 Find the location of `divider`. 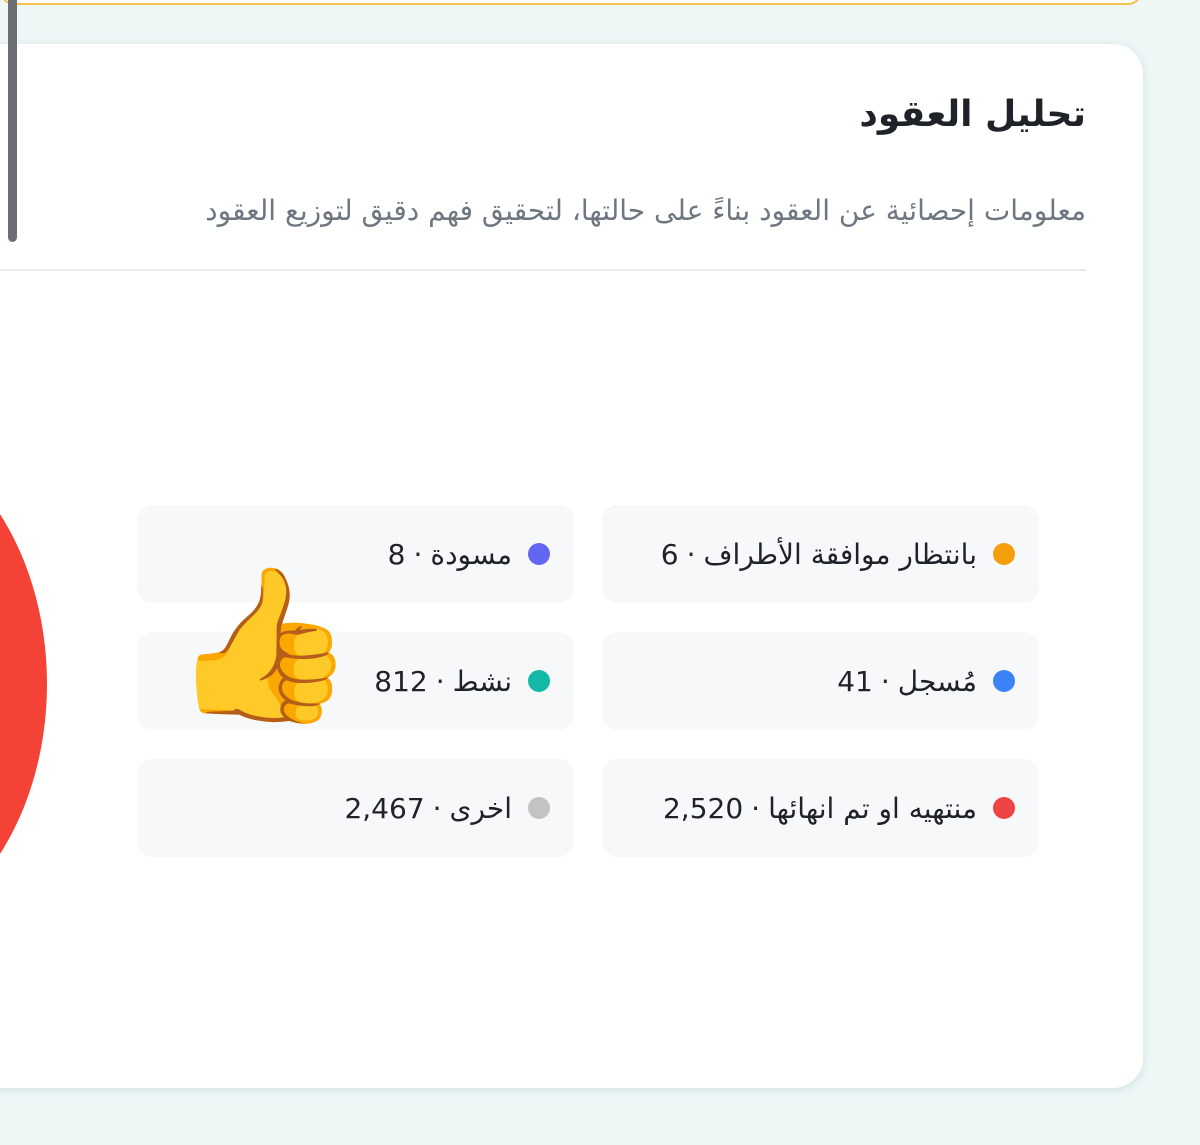

divider is located at coordinates (543, 270).